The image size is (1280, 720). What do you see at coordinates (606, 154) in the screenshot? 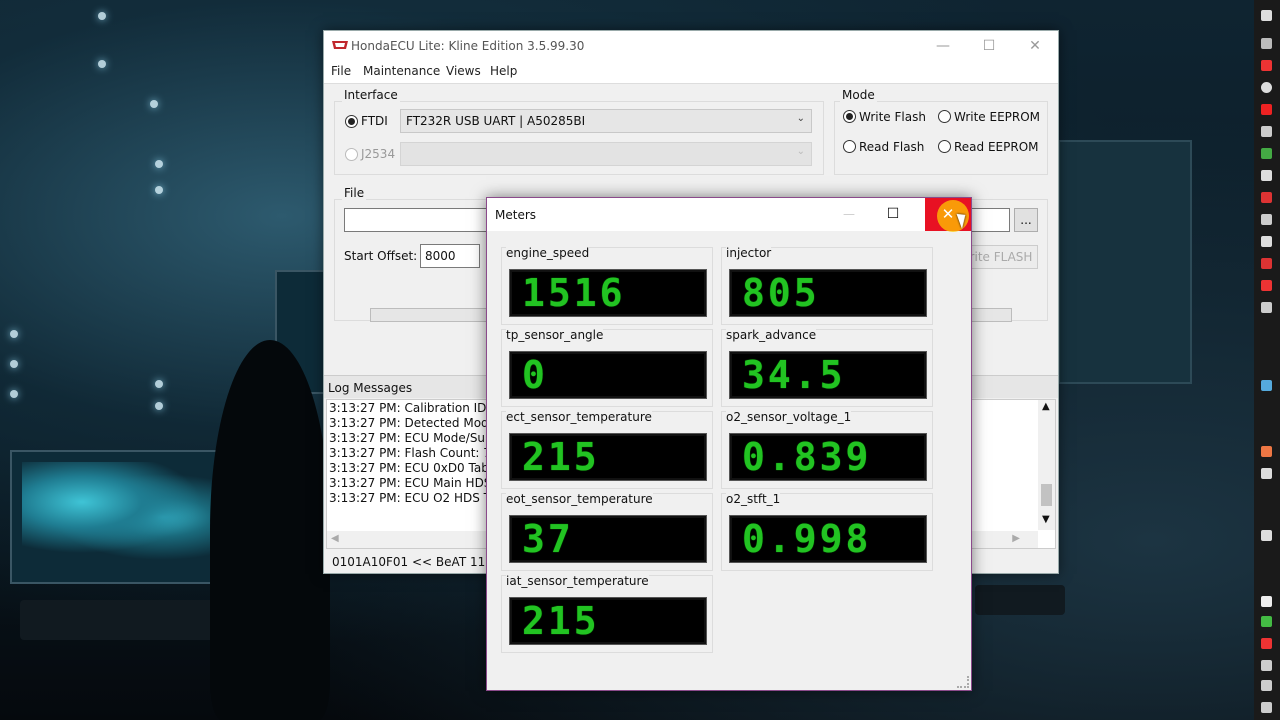
I see `j2534-device-select: ⌄` at bounding box center [606, 154].